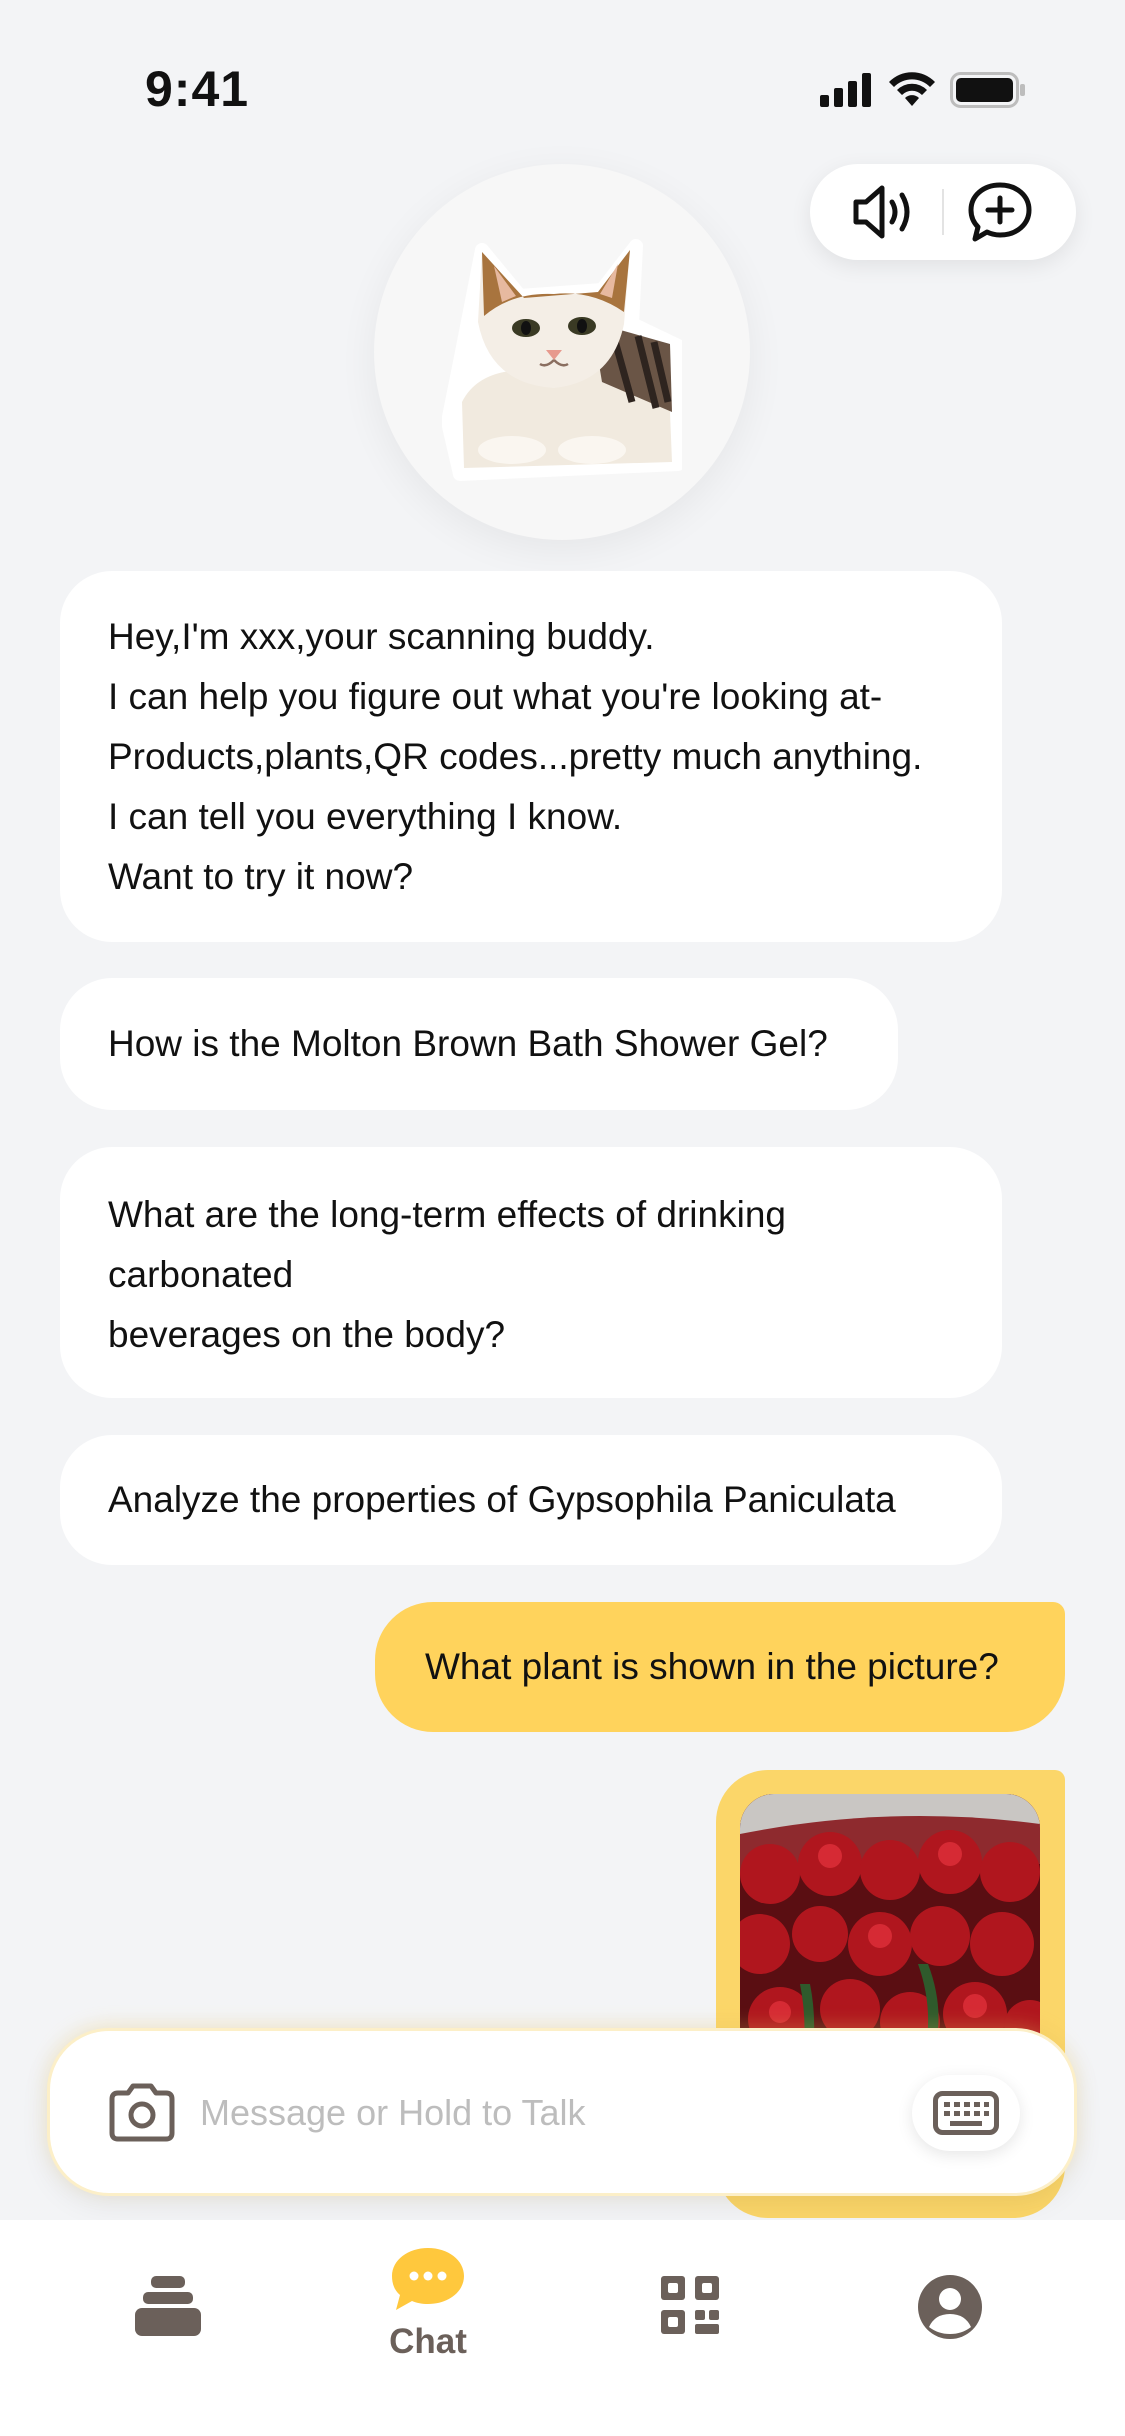 This screenshot has width=1125, height=2436. Describe the element at coordinates (690, 2305) in the screenshot. I see `qr-code-icon` at that location.